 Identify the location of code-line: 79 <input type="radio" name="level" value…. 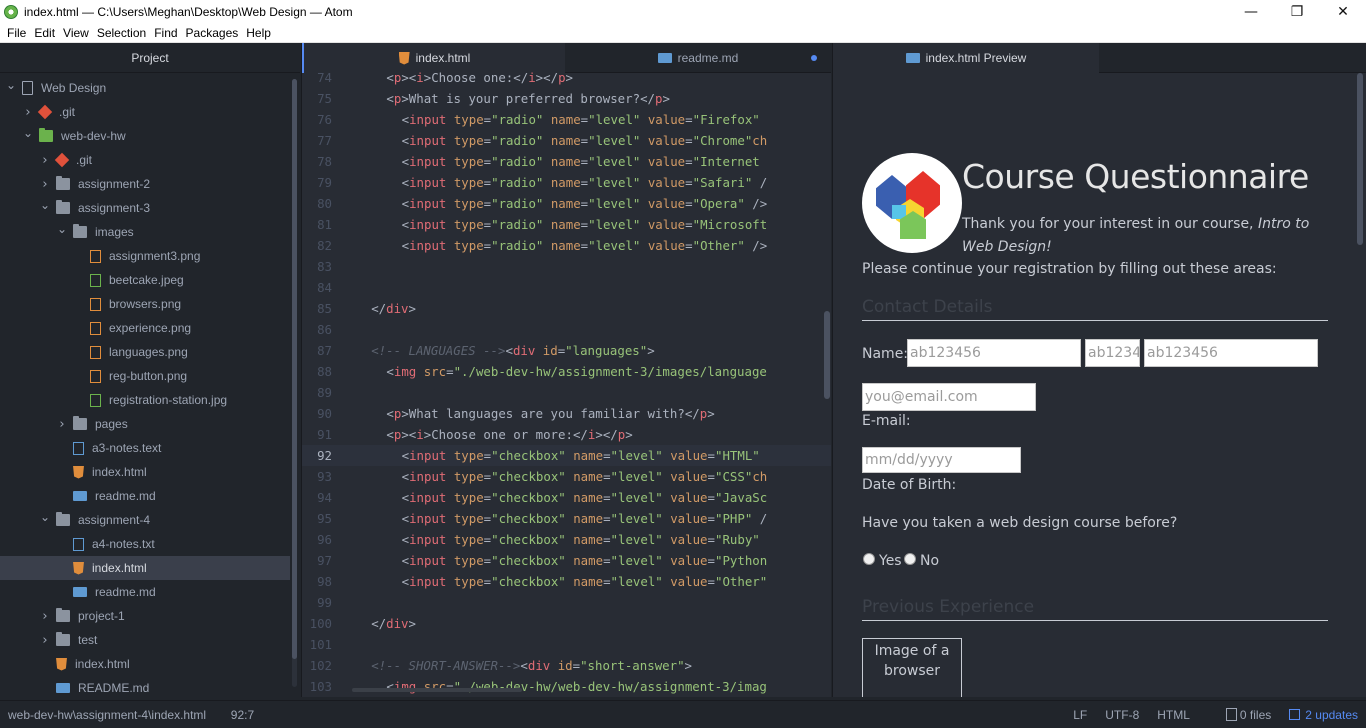
(566, 182).